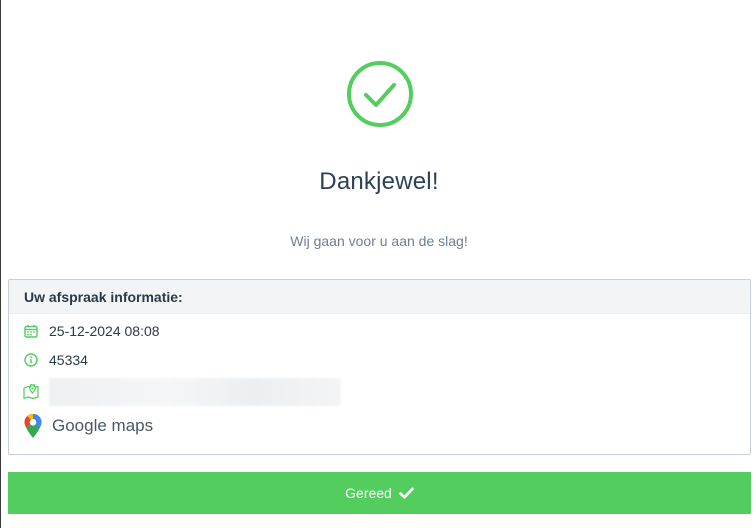 The width and height of the screenshot is (756, 528). Describe the element at coordinates (379, 241) in the screenshot. I see `page-subtitle: Wij gaan voor u aan de slag!` at that location.